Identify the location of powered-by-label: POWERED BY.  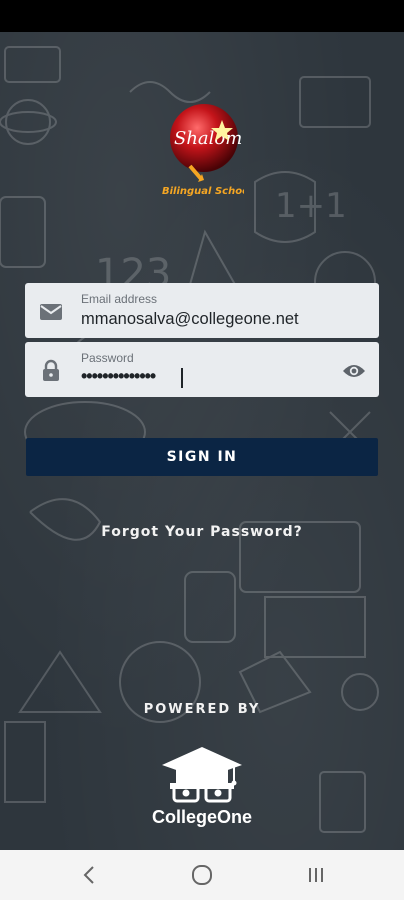
(202, 709).